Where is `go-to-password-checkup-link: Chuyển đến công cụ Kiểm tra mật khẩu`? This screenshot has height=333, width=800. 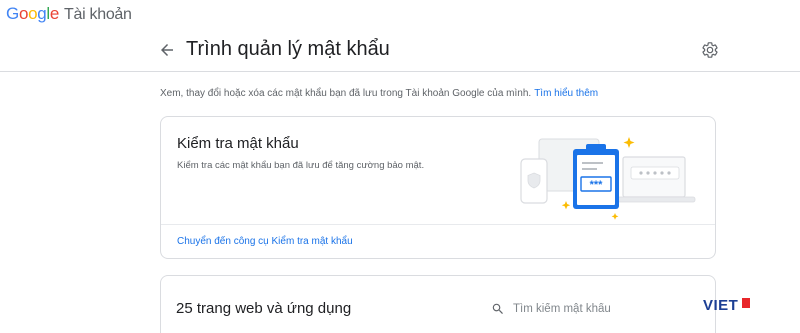 go-to-password-checkup-link: Chuyển đến công cụ Kiểm tra mật khẩu is located at coordinates (265, 241).